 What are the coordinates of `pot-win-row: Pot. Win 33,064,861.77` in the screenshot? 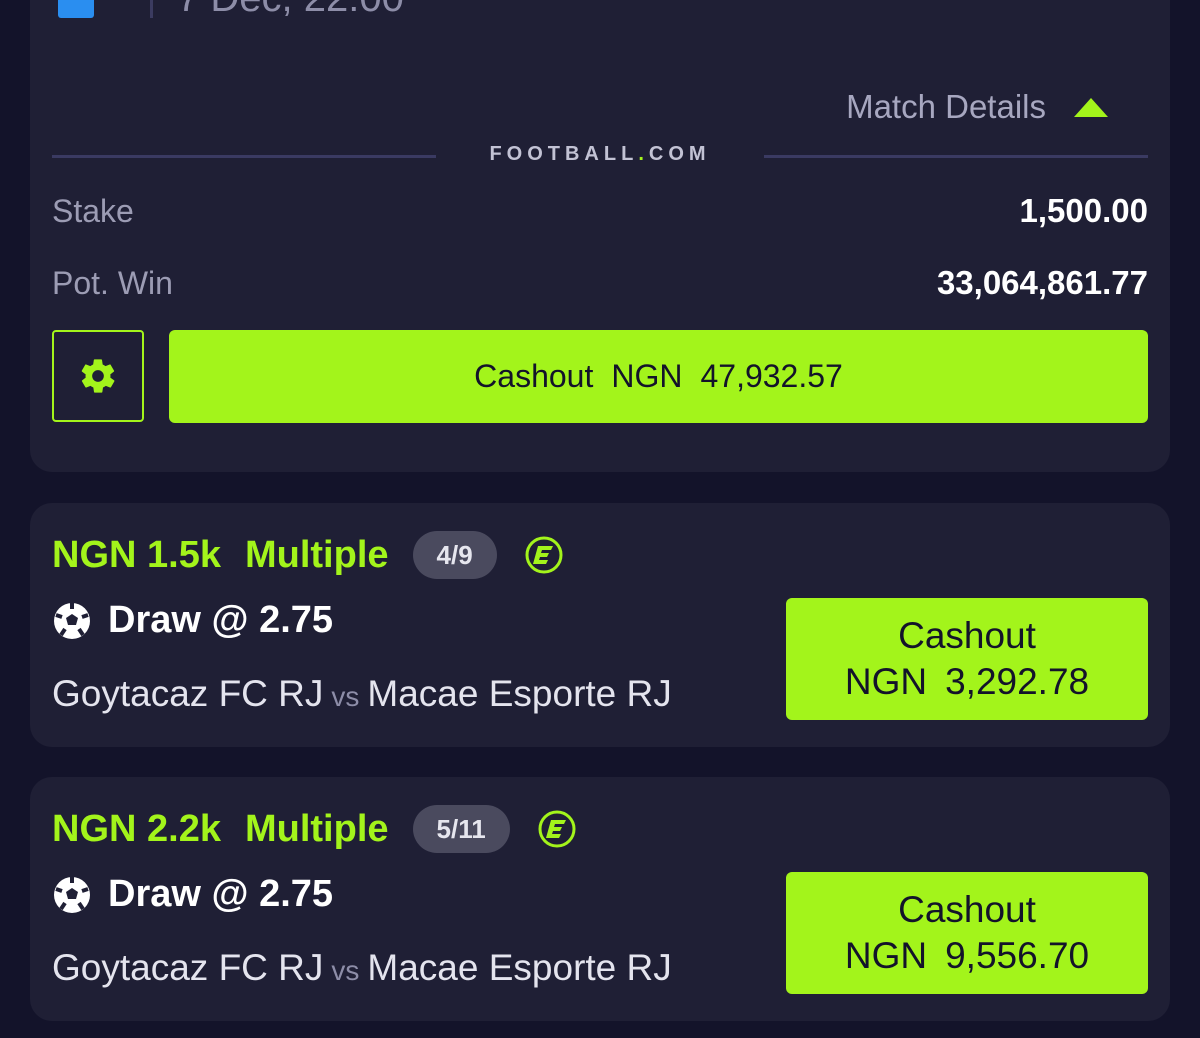 It's located at (600, 283).